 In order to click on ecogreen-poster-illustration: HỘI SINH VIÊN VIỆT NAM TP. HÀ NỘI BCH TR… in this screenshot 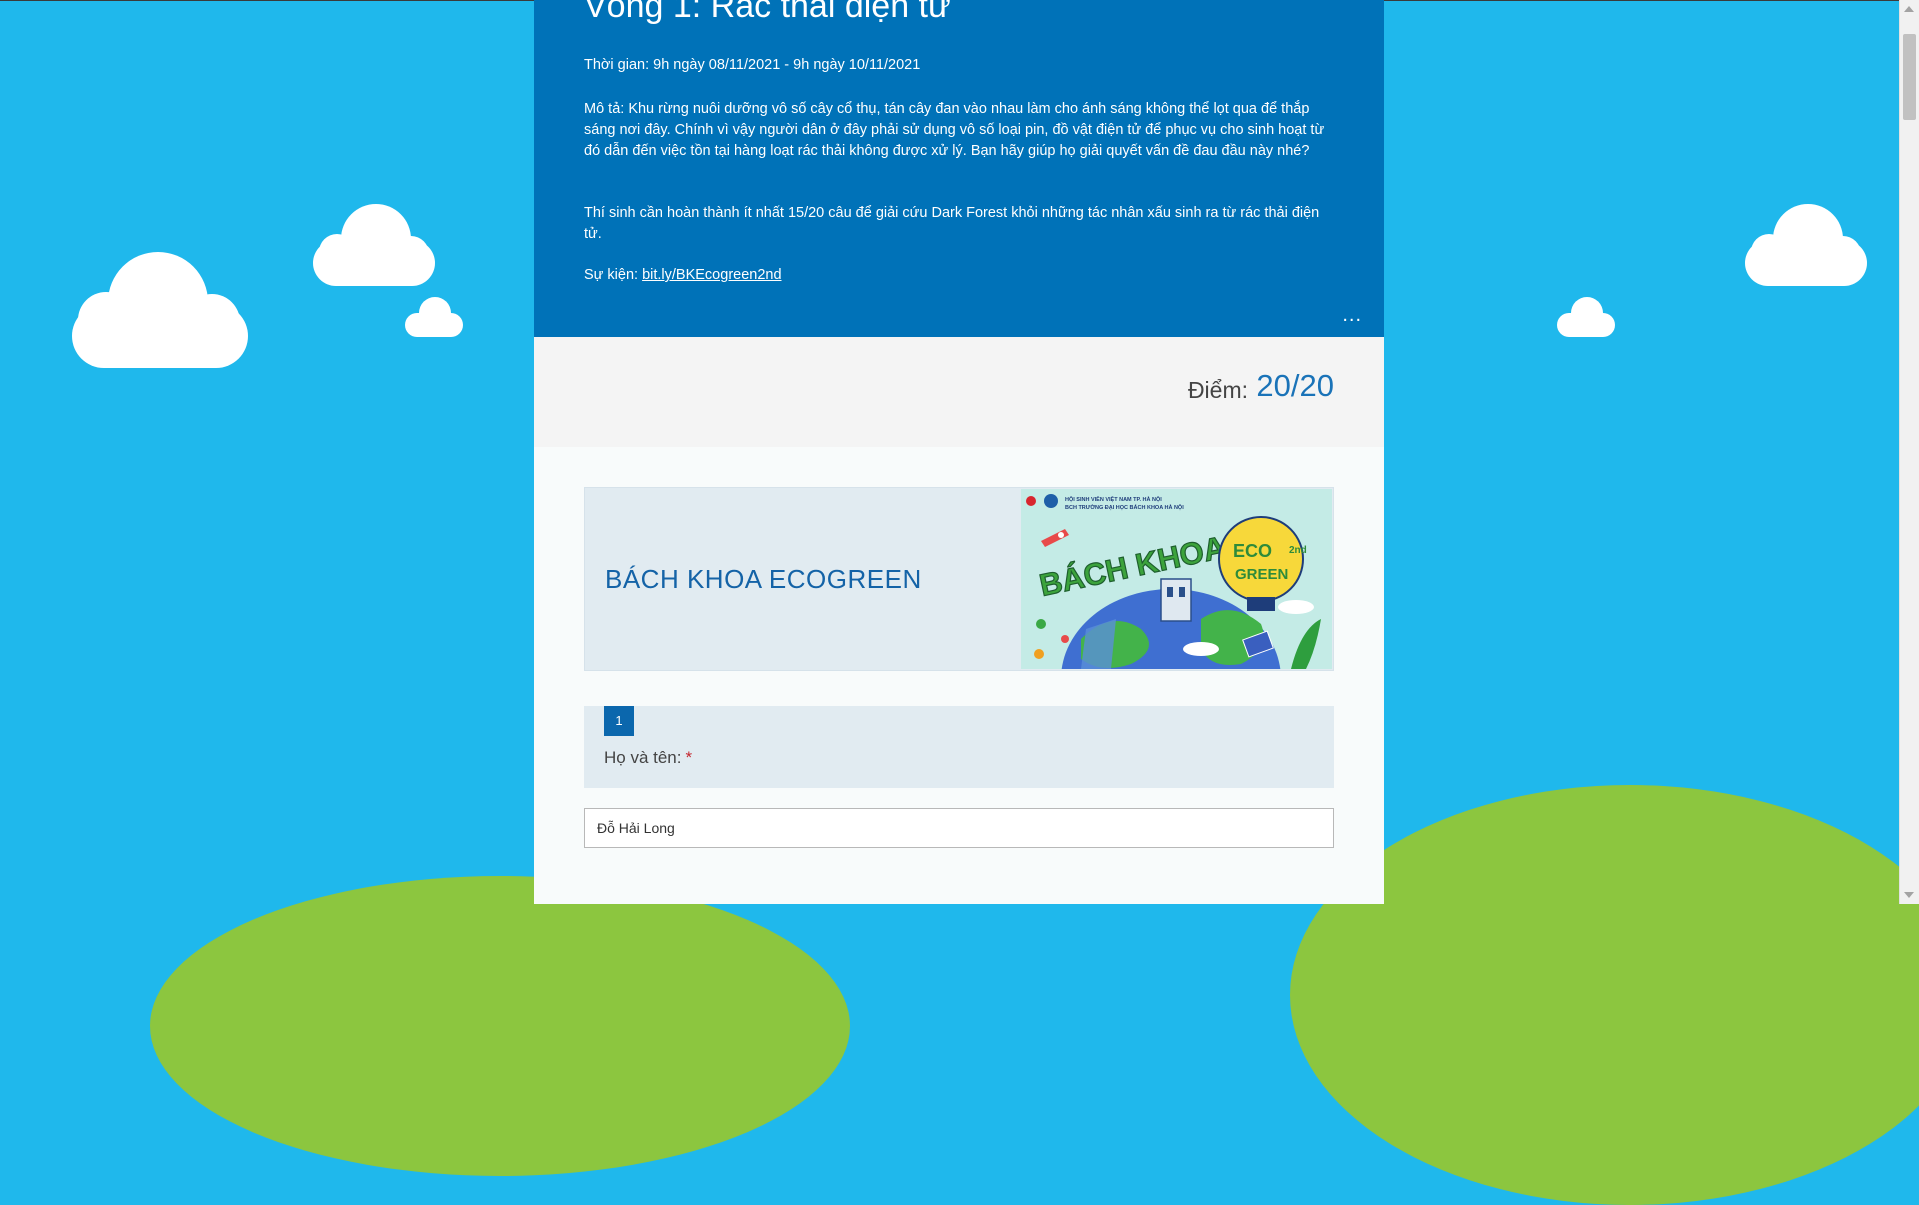, I will do `click(1176, 579)`.